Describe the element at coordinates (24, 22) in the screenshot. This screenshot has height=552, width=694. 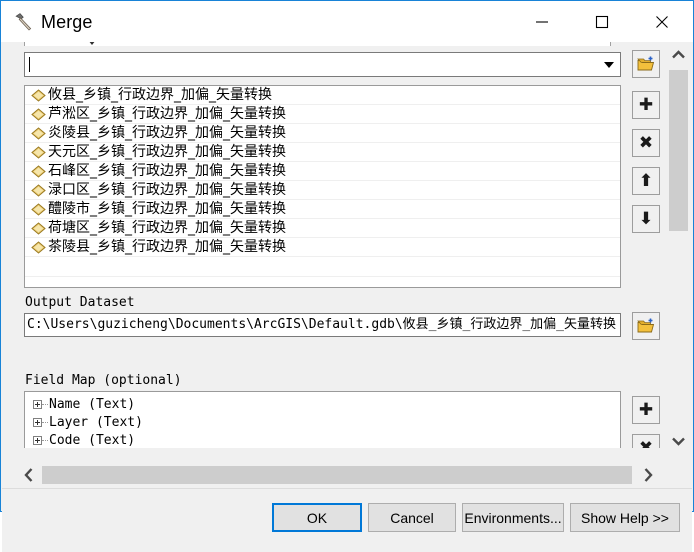
I see `hammer-tool-icon` at that location.